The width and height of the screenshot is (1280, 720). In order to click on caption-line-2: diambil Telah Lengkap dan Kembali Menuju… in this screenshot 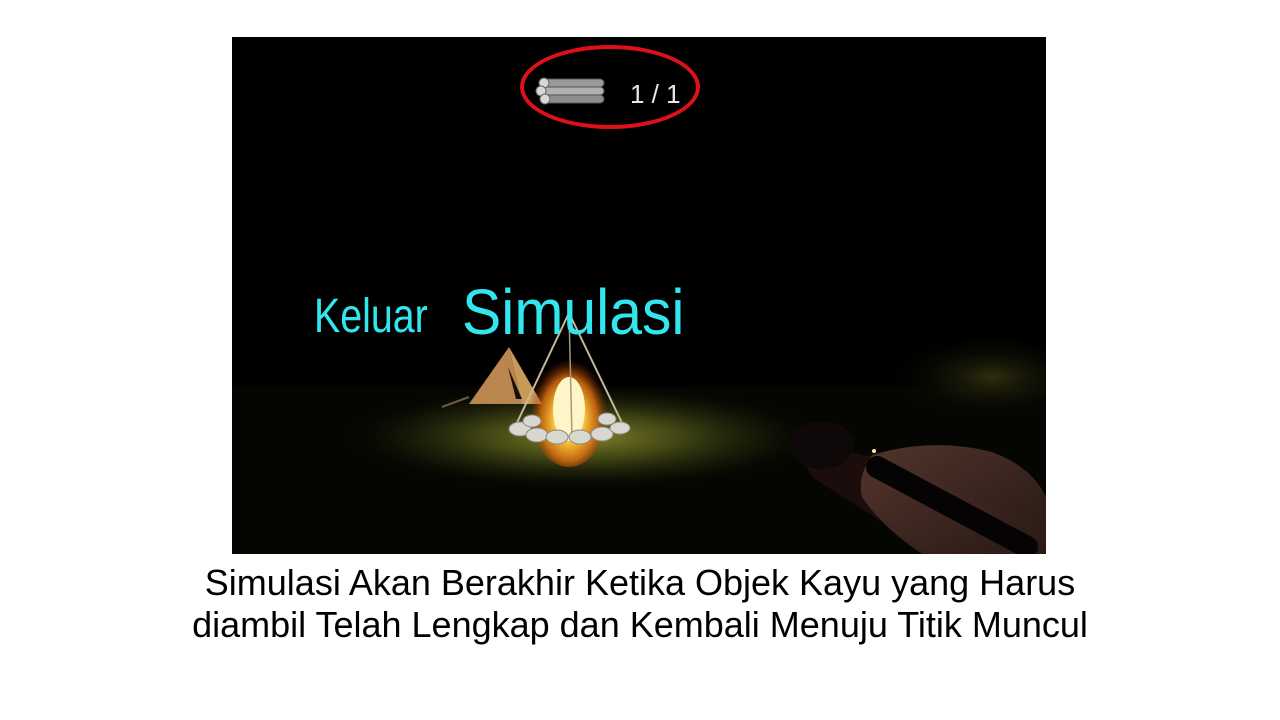, I will do `click(640, 624)`.